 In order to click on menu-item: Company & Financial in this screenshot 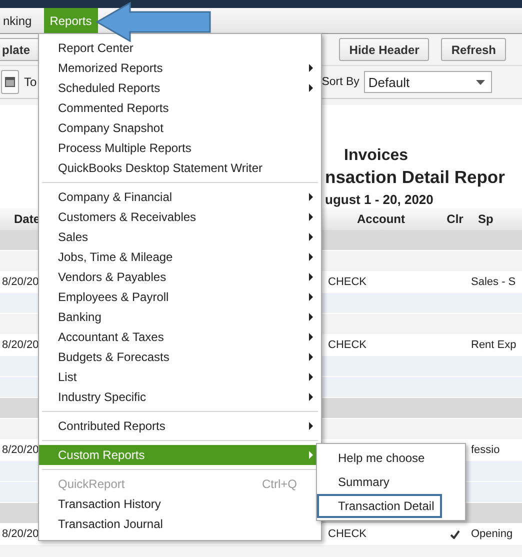, I will do `click(180, 197)`.